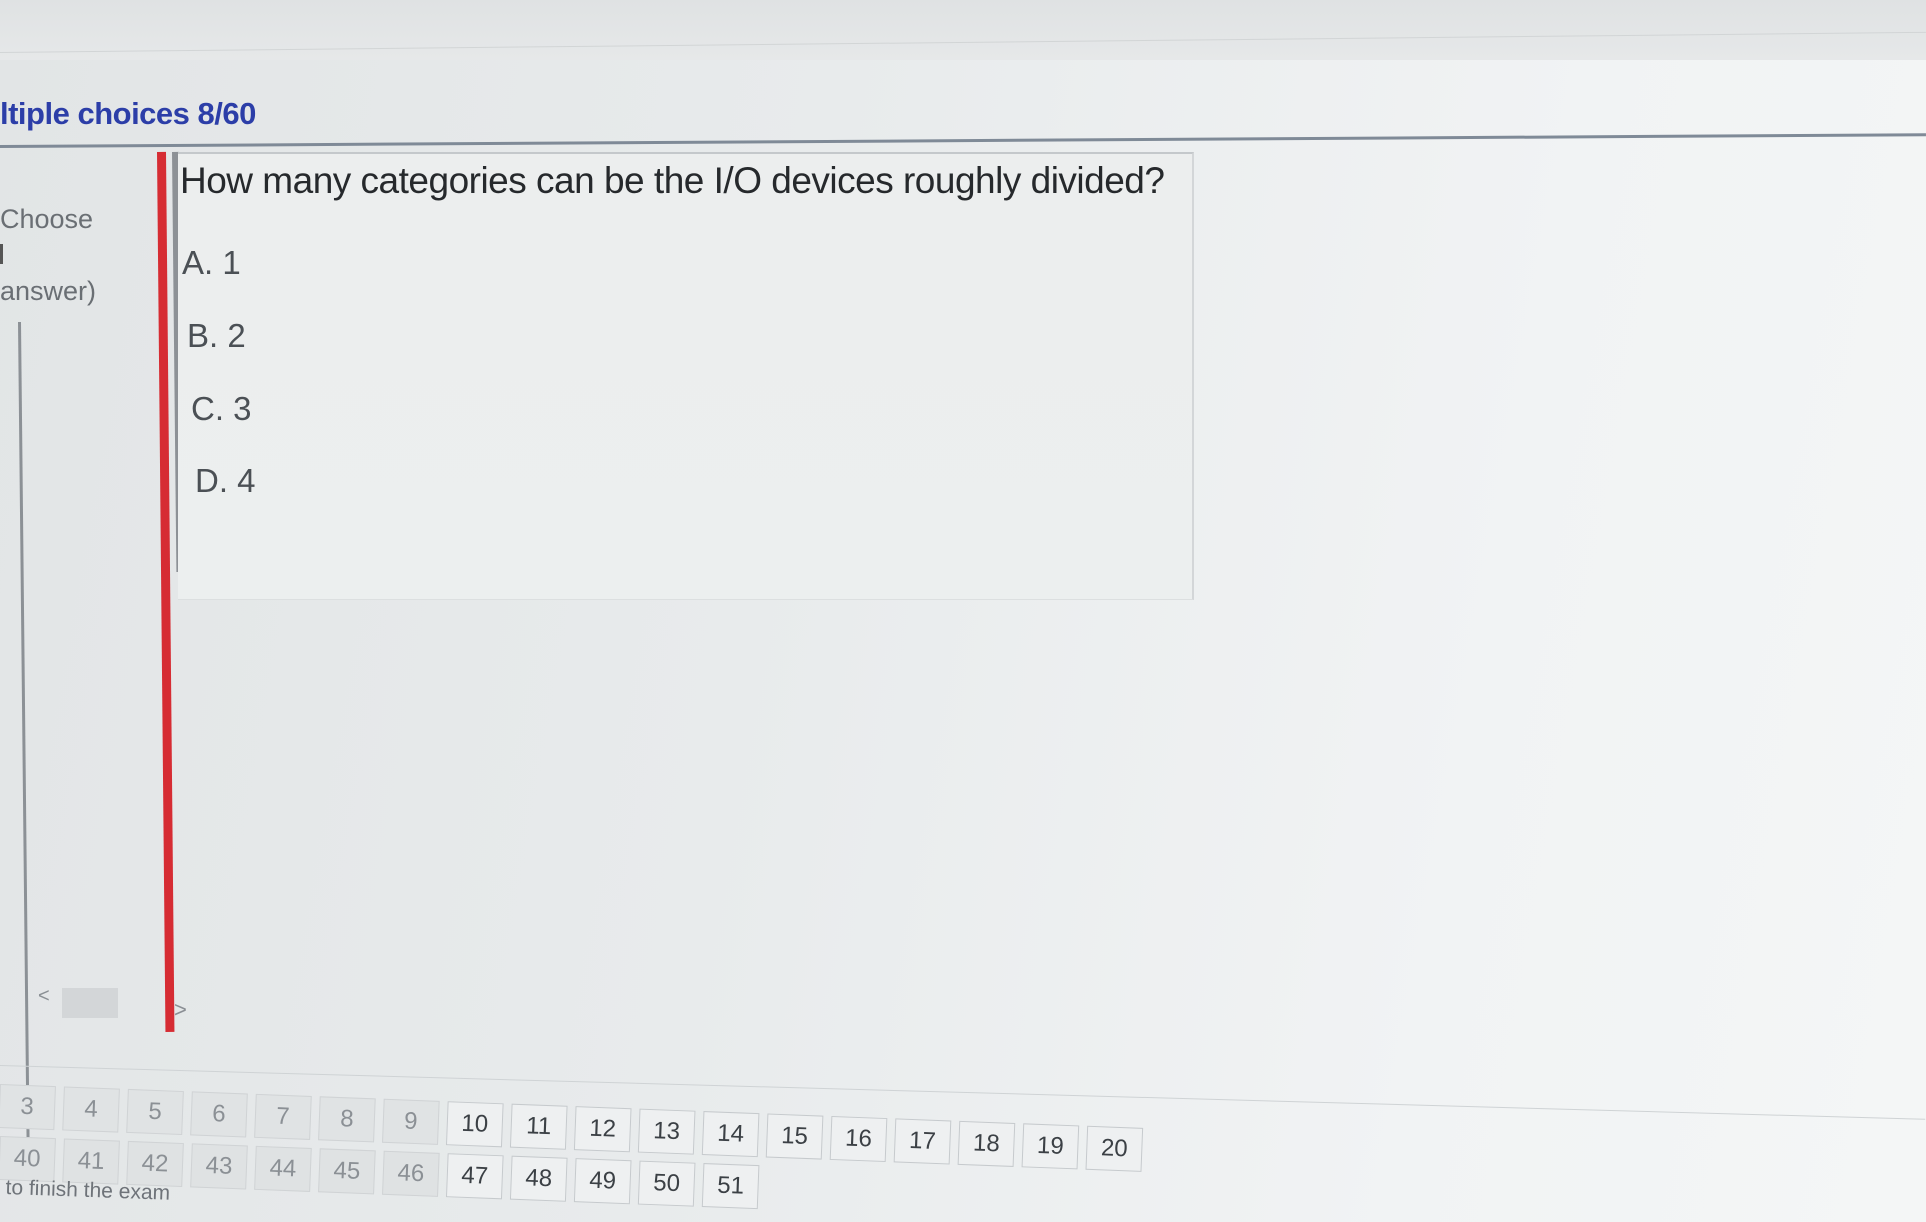 The height and width of the screenshot is (1222, 1926). I want to click on question-button: 11, so click(538, 1126).